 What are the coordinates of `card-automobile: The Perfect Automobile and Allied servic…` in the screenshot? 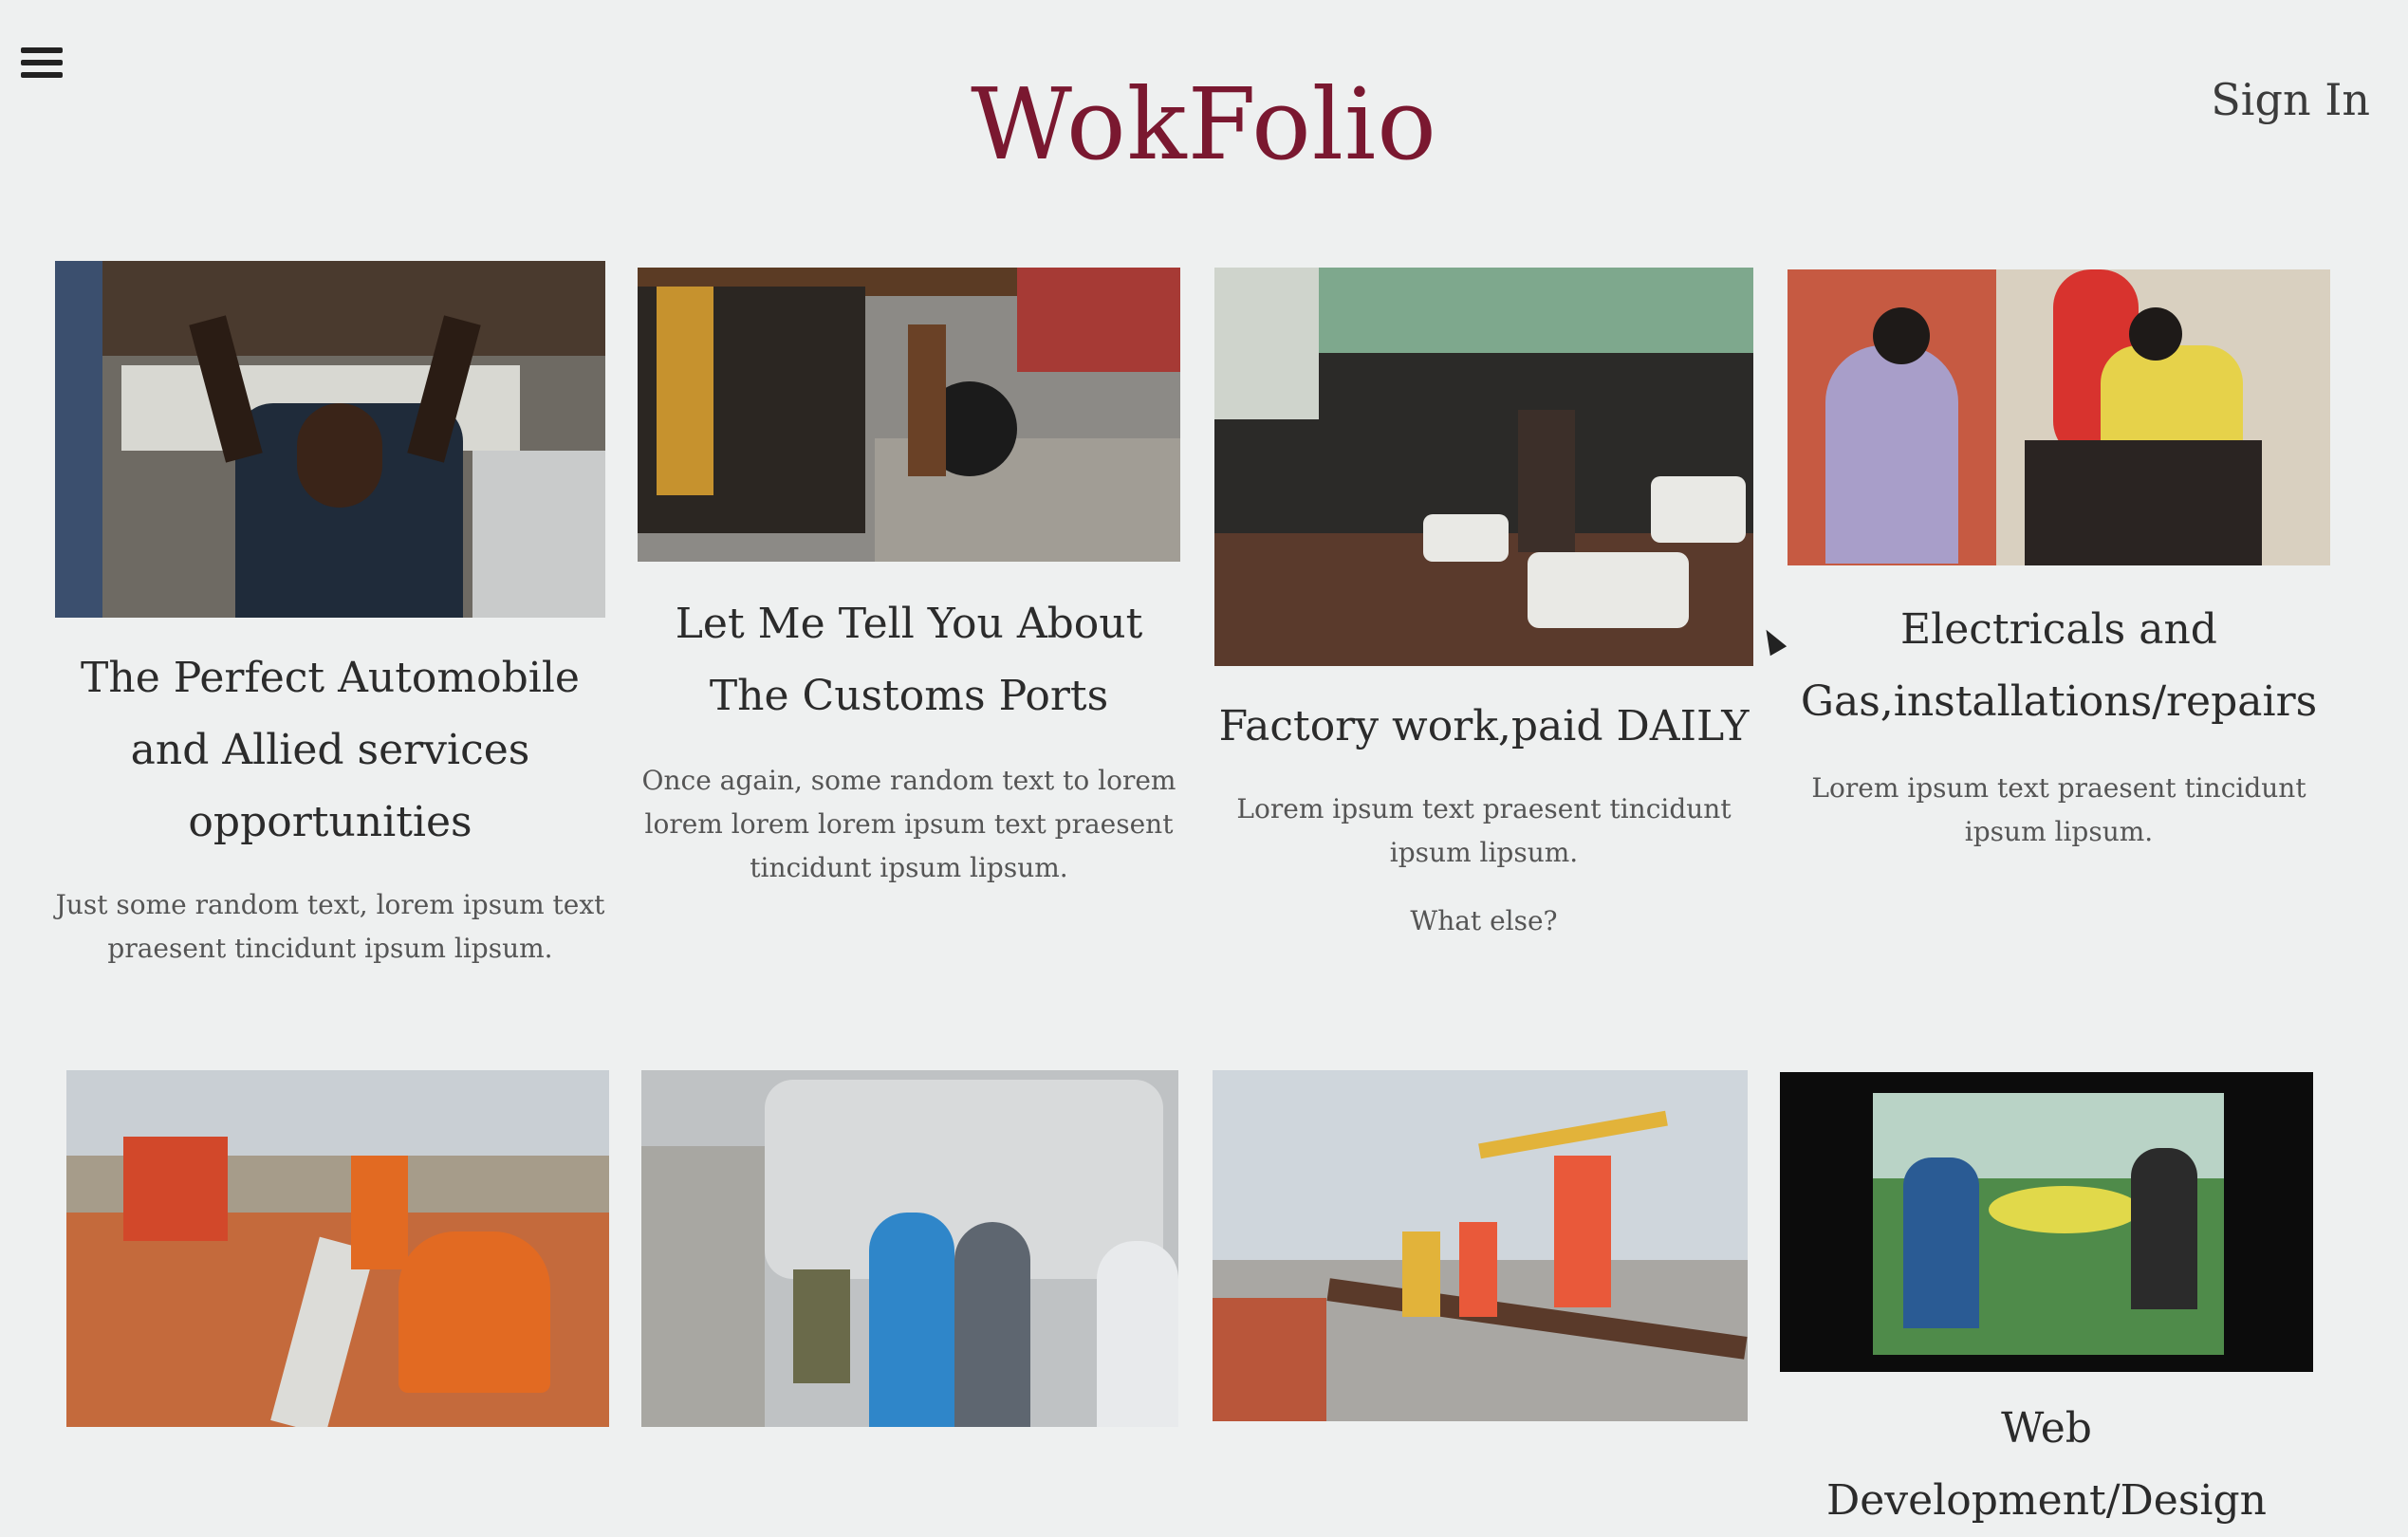 It's located at (330, 616).